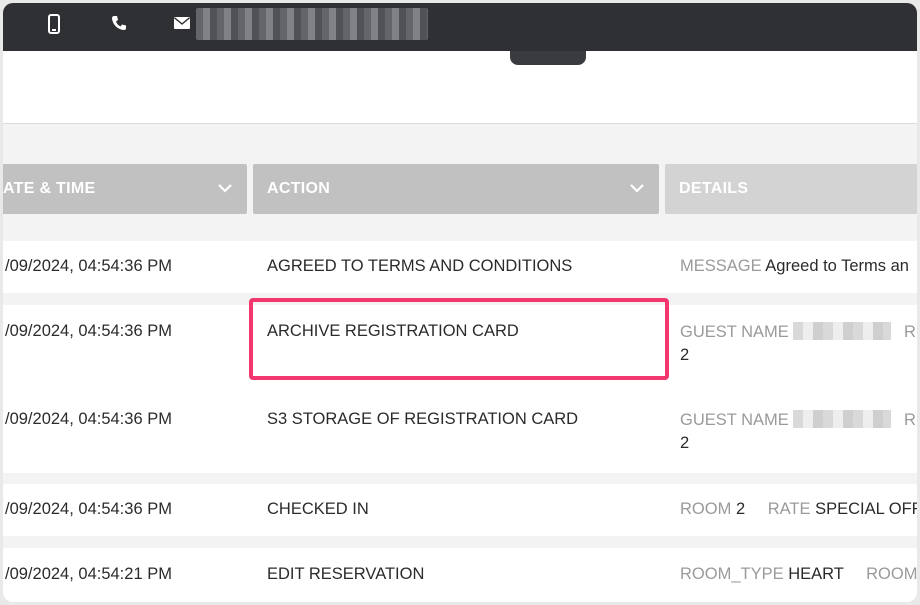  I want to click on column-header-date-time: ATE & TIME, so click(125, 189).